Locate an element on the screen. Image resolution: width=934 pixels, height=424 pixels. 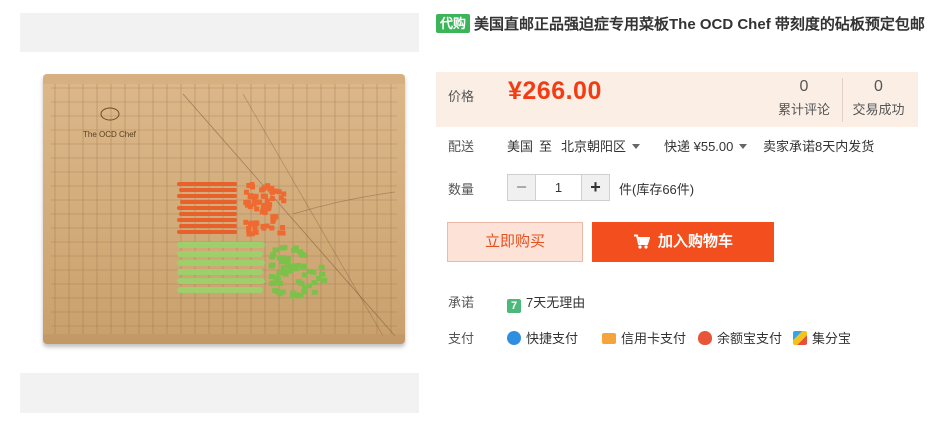
payment-method-yuebao: 余额宝支付 is located at coordinates (740, 337).